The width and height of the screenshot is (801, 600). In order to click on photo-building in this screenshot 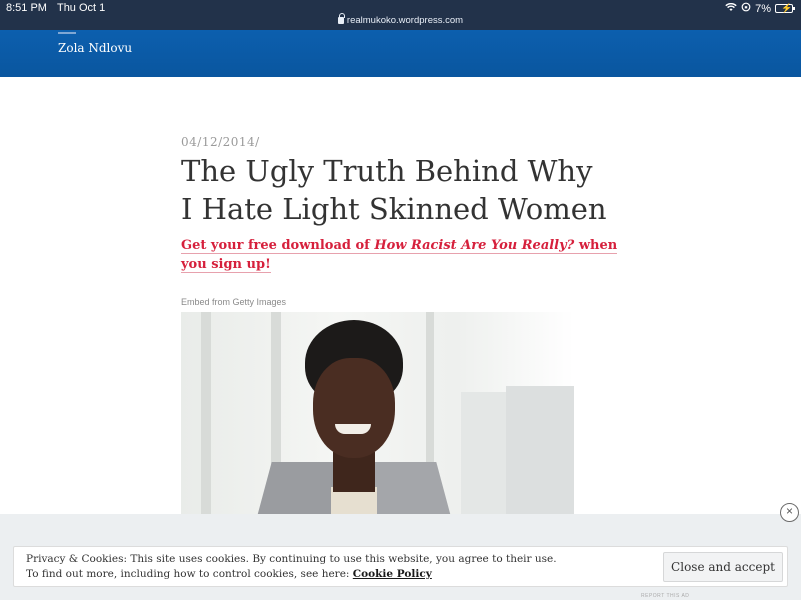, I will do `click(540, 454)`.